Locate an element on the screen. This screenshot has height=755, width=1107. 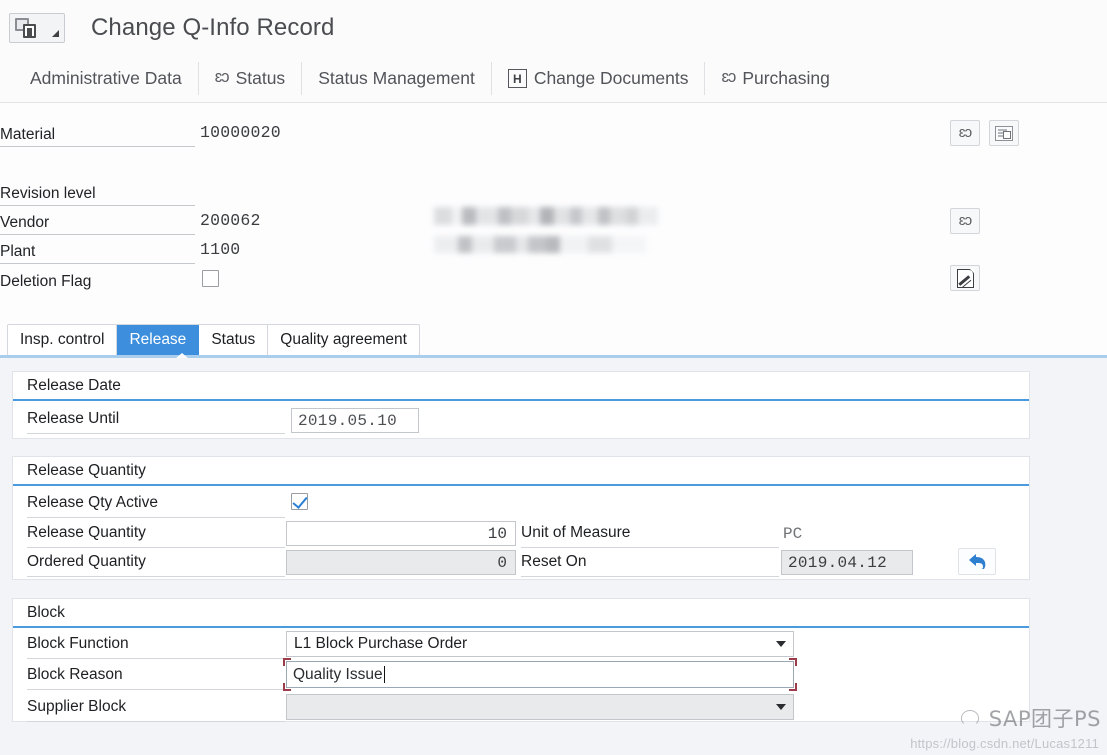
block-reason-focus-ring: Quality Issue is located at coordinates (540, 674).